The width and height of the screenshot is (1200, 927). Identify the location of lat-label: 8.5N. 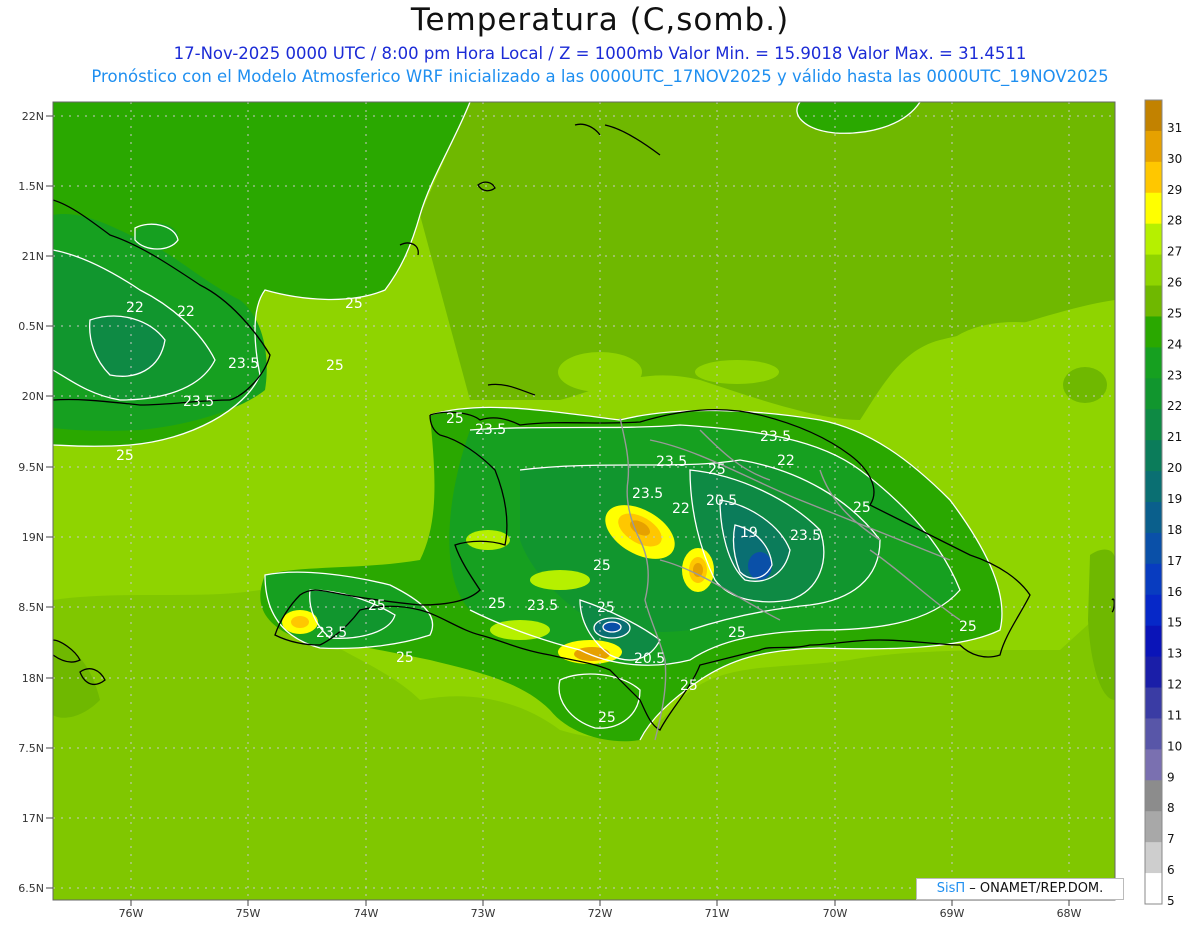
(31, 607).